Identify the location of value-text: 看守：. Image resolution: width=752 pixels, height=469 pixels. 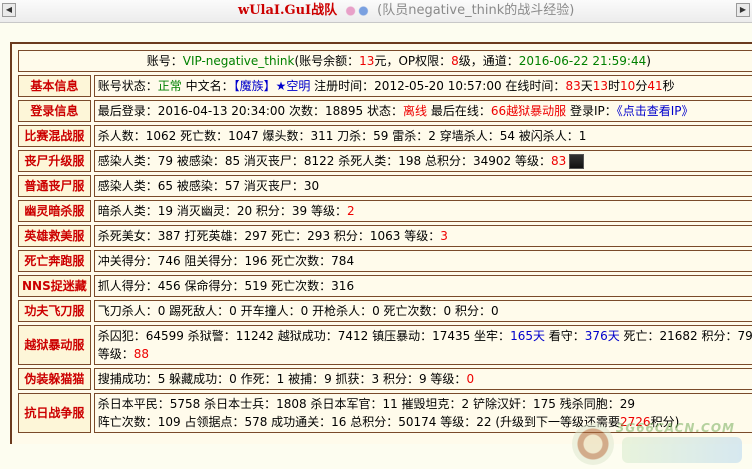
(564, 336).